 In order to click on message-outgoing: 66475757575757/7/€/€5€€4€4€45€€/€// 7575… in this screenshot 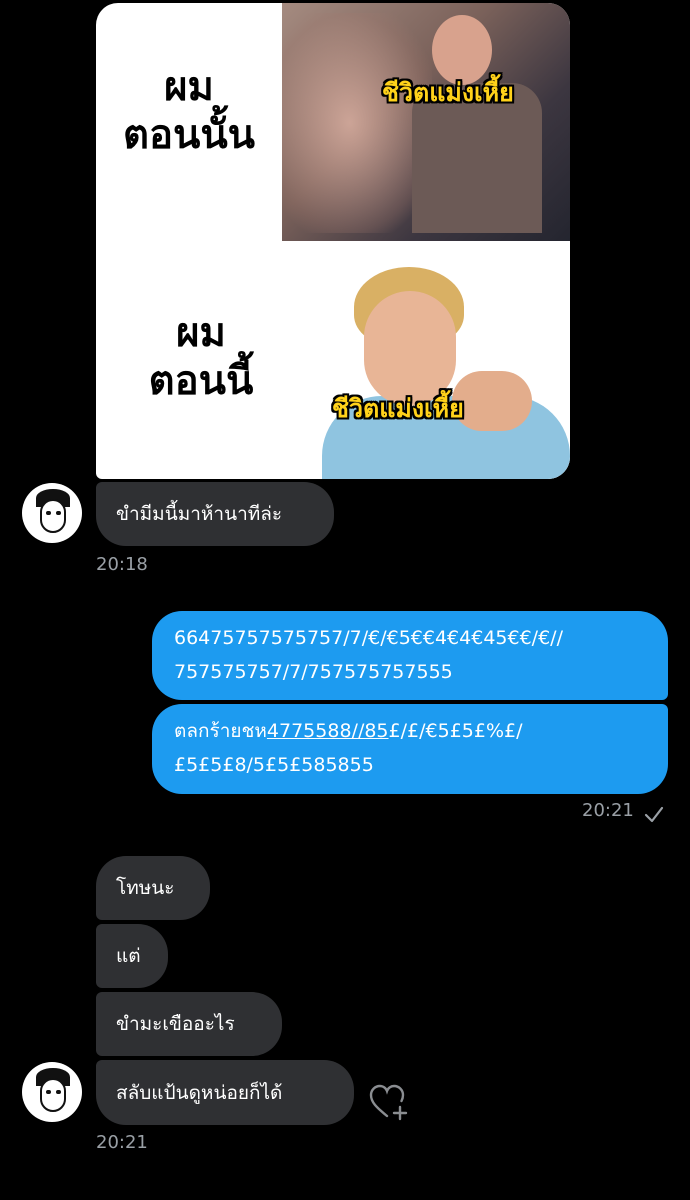, I will do `click(410, 655)`.